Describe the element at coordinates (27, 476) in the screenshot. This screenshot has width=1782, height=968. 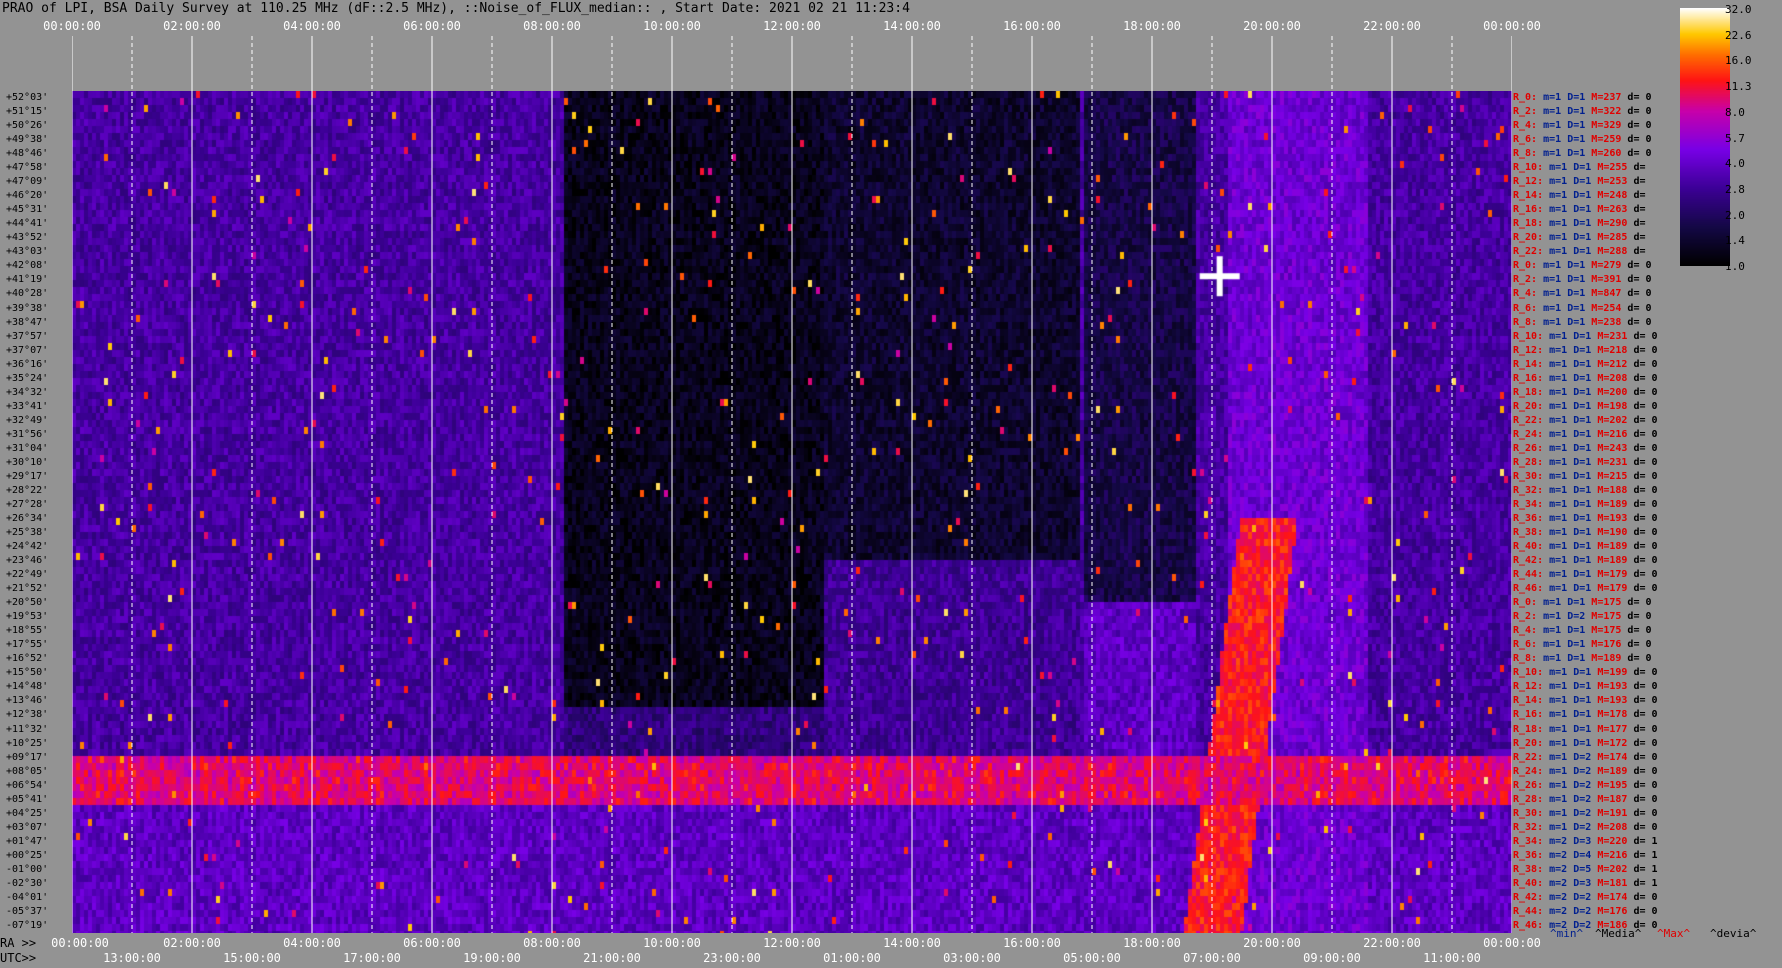
I see `declination-label: +29°17'` at that location.